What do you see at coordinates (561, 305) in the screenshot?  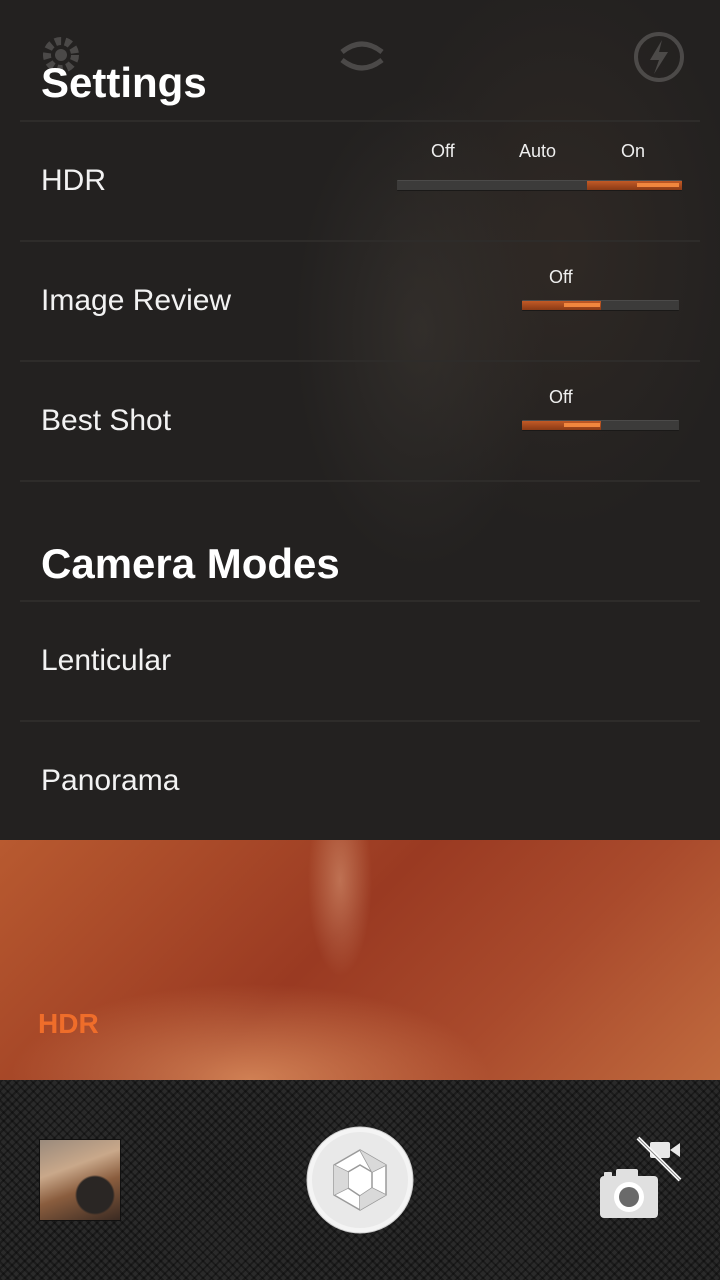 I see `image-review-toggle-fill` at bounding box center [561, 305].